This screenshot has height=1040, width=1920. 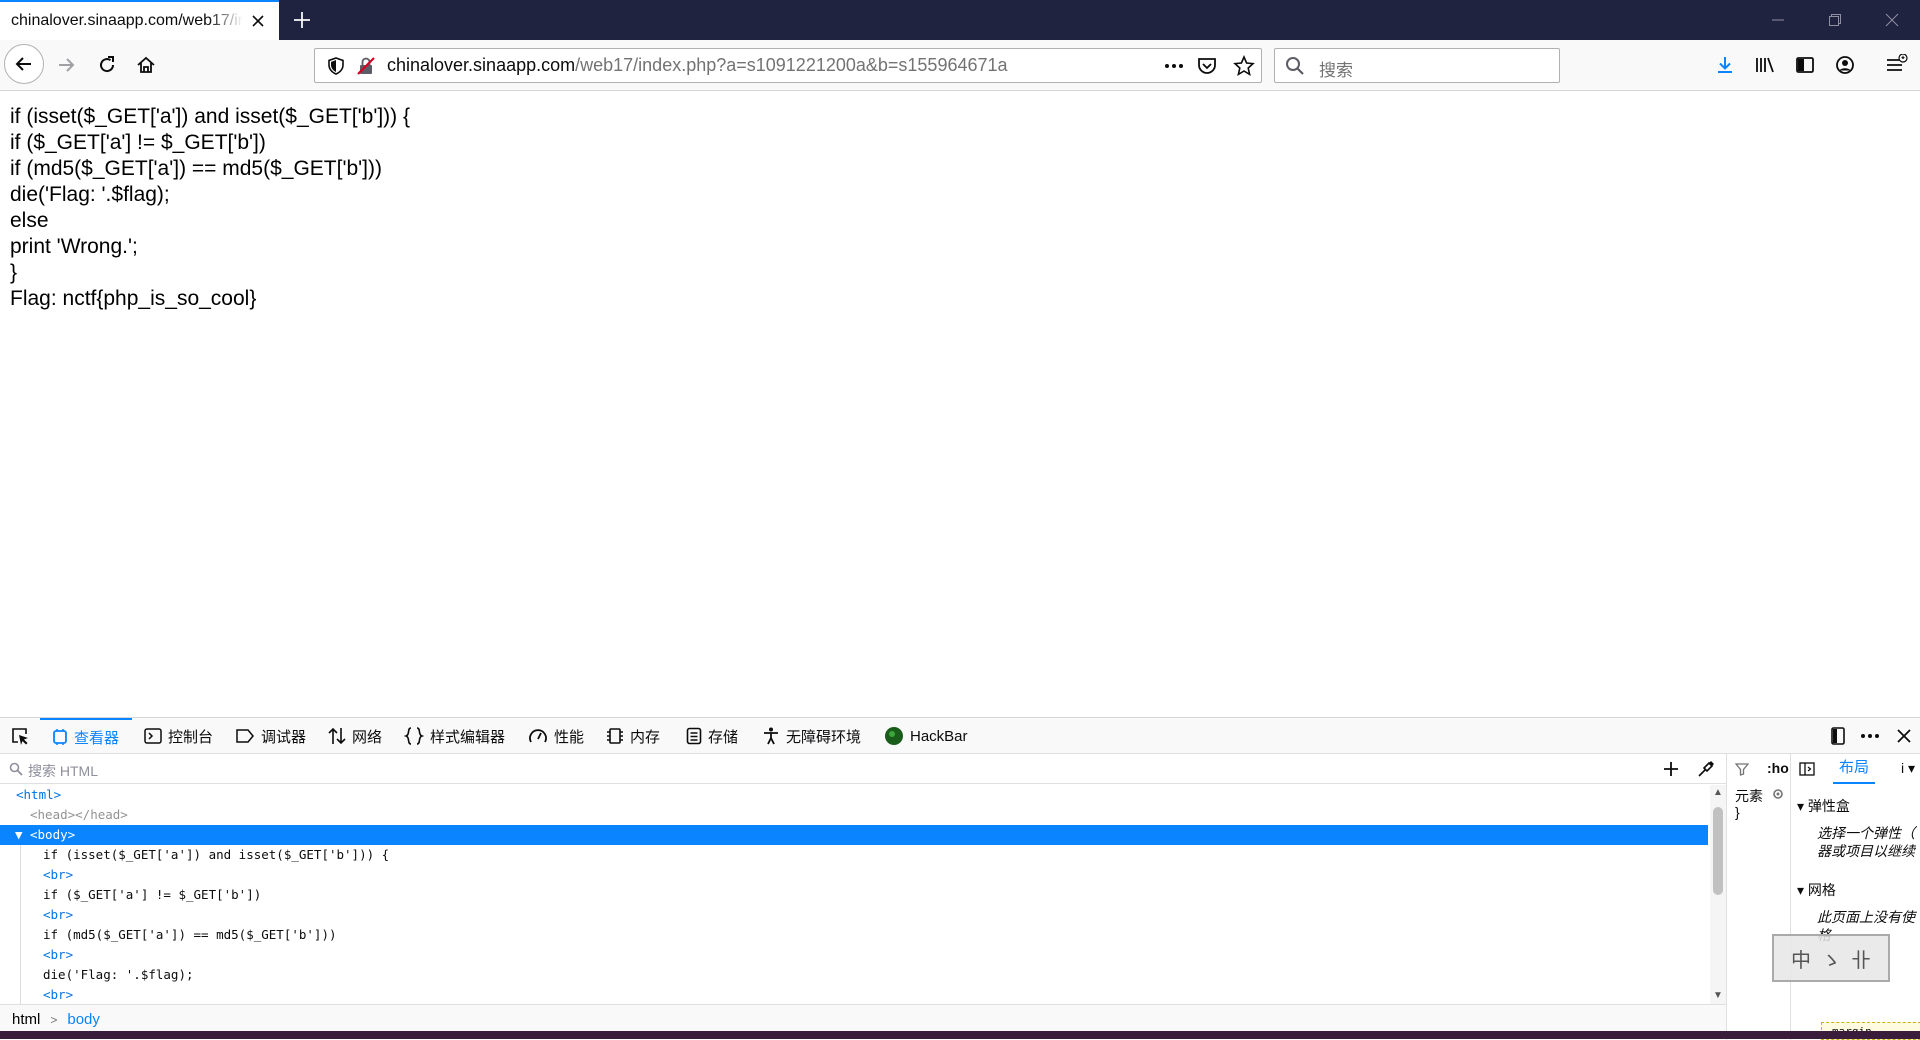 I want to click on scroll-up-icon: ▲, so click(x=1718, y=792).